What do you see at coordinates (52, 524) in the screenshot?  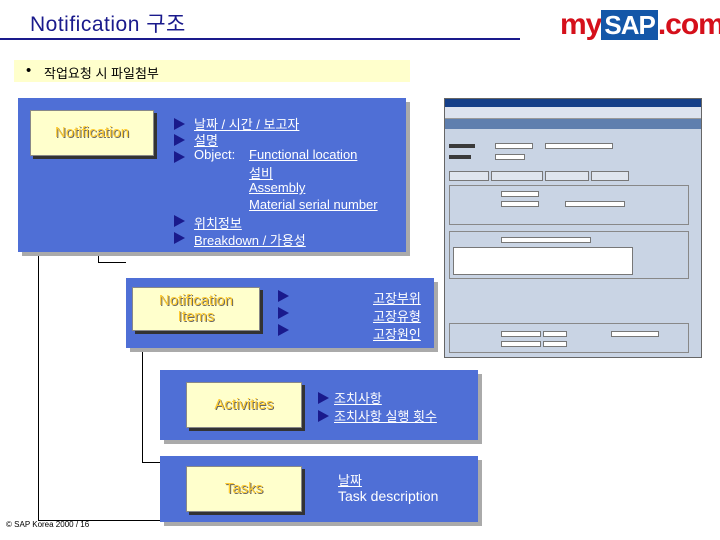 I see `footer-text: SAP Korea 2000 / 16` at bounding box center [52, 524].